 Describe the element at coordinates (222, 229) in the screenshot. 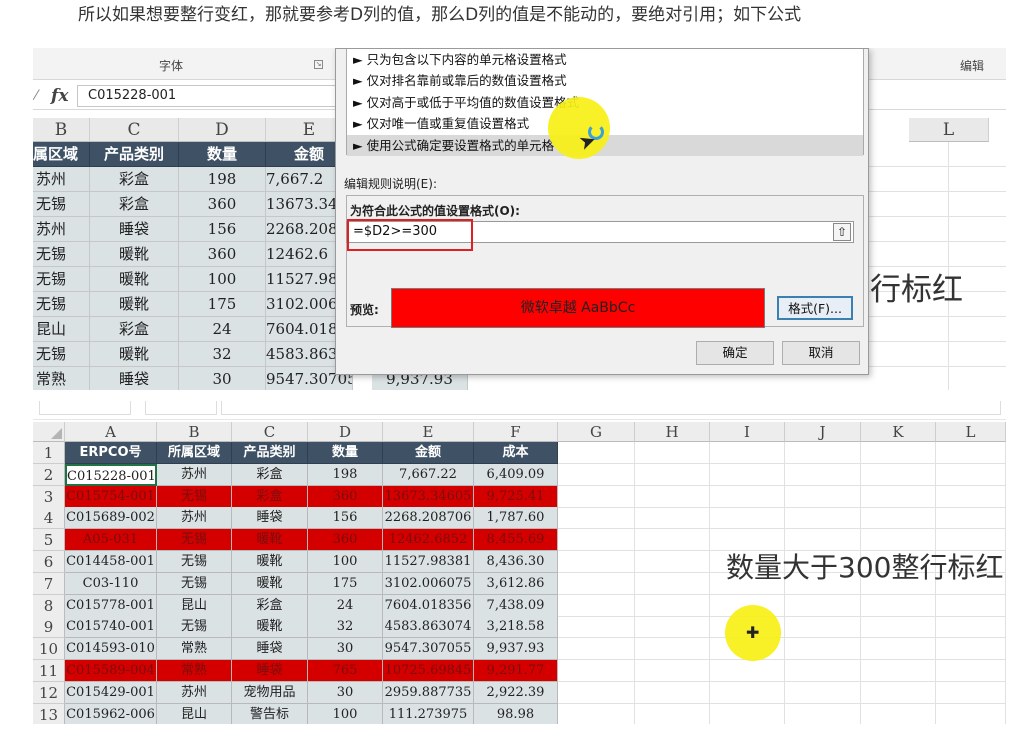

I see `table-cell: 156` at that location.